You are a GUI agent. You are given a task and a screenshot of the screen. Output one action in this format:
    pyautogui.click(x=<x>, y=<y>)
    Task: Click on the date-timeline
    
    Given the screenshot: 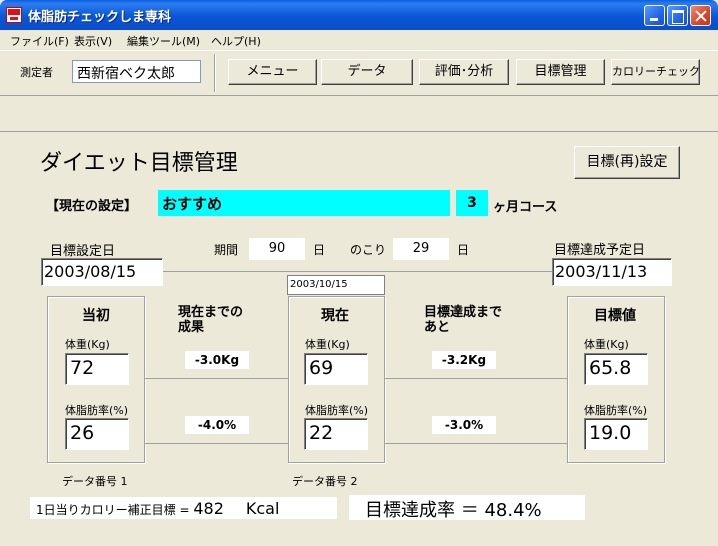 What is the action you would take?
    pyautogui.click(x=357, y=271)
    